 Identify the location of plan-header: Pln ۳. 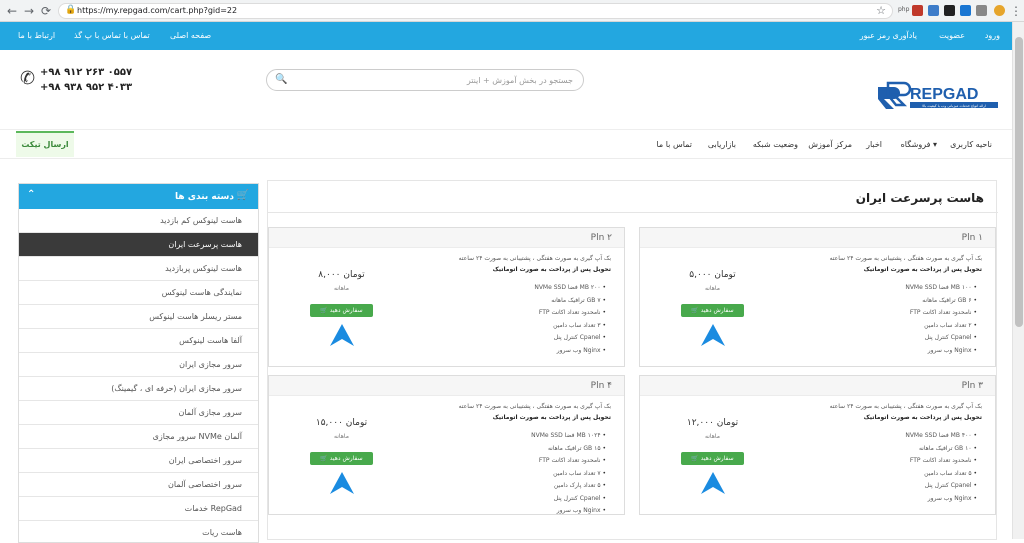
(817, 386).